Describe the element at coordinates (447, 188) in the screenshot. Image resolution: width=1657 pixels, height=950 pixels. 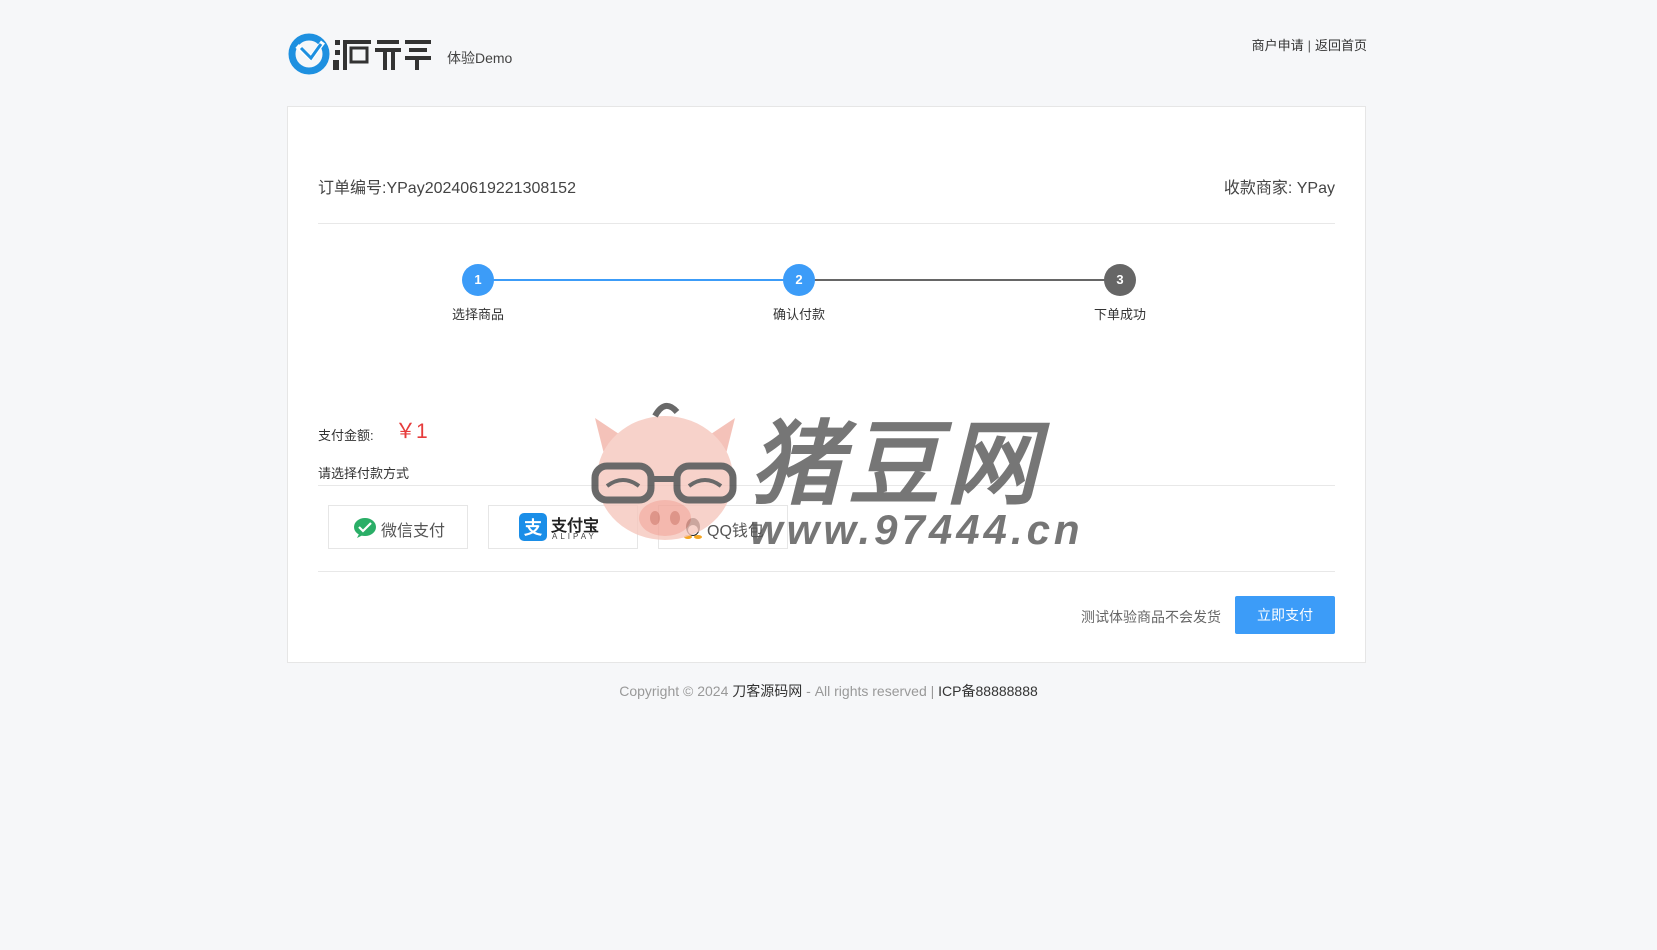
I see `order-number: 订单编号:YPay20240619221308152` at that location.